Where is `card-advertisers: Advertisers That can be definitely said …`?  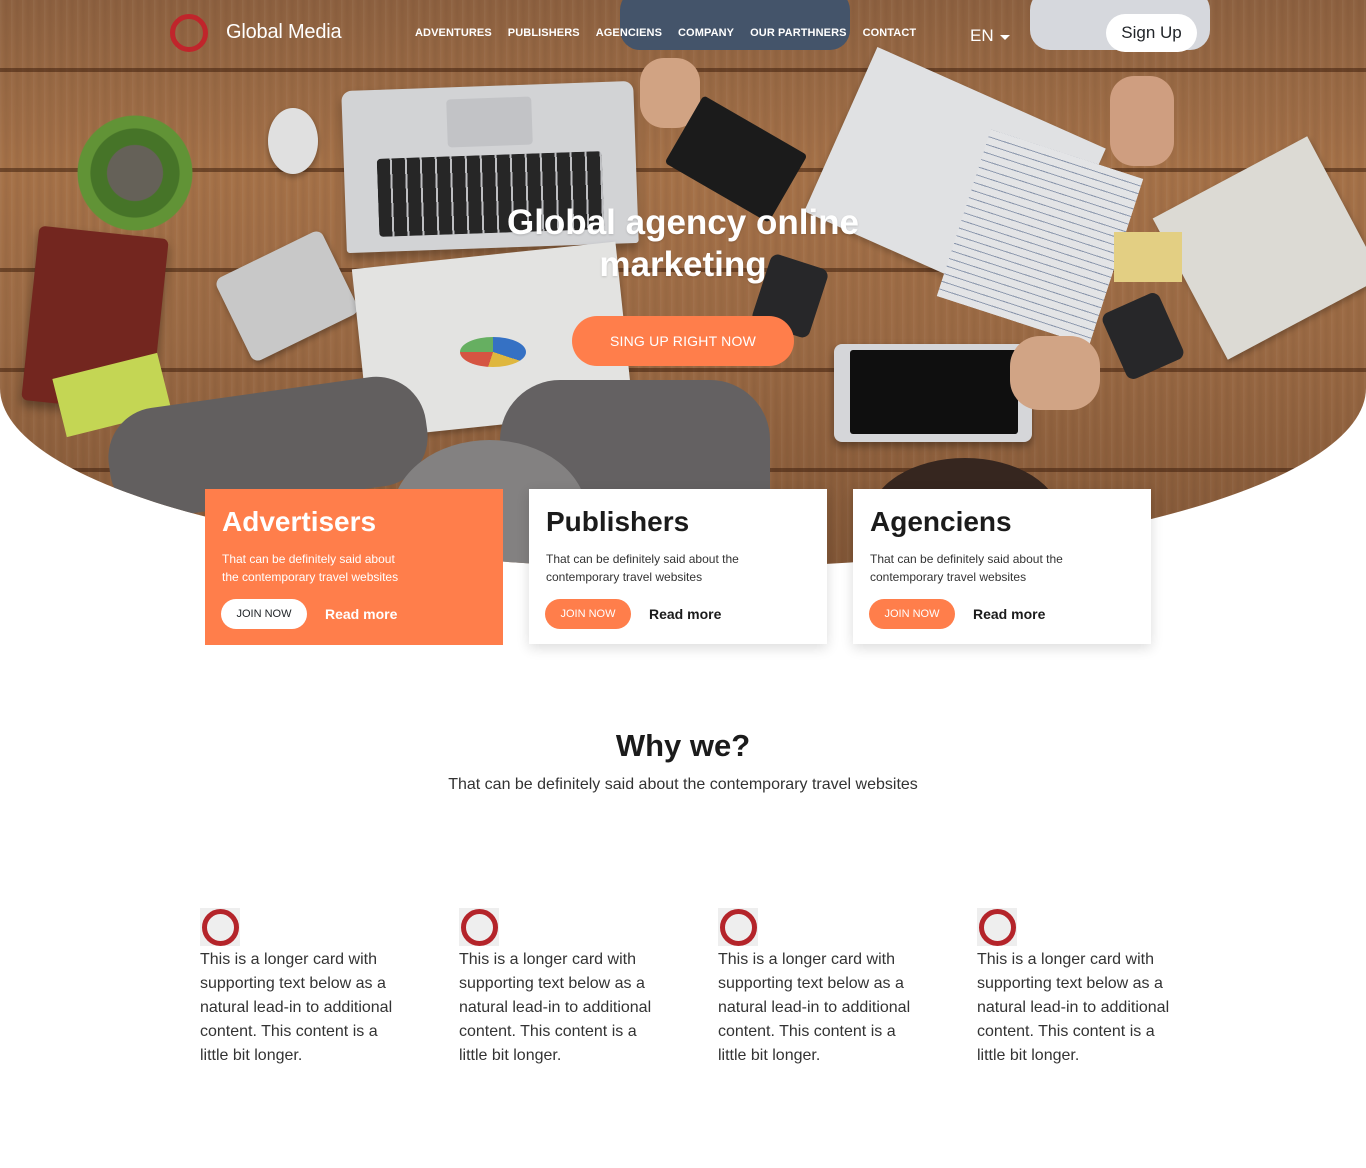
card-advertisers: Advertisers That can be definitely said … is located at coordinates (354, 567).